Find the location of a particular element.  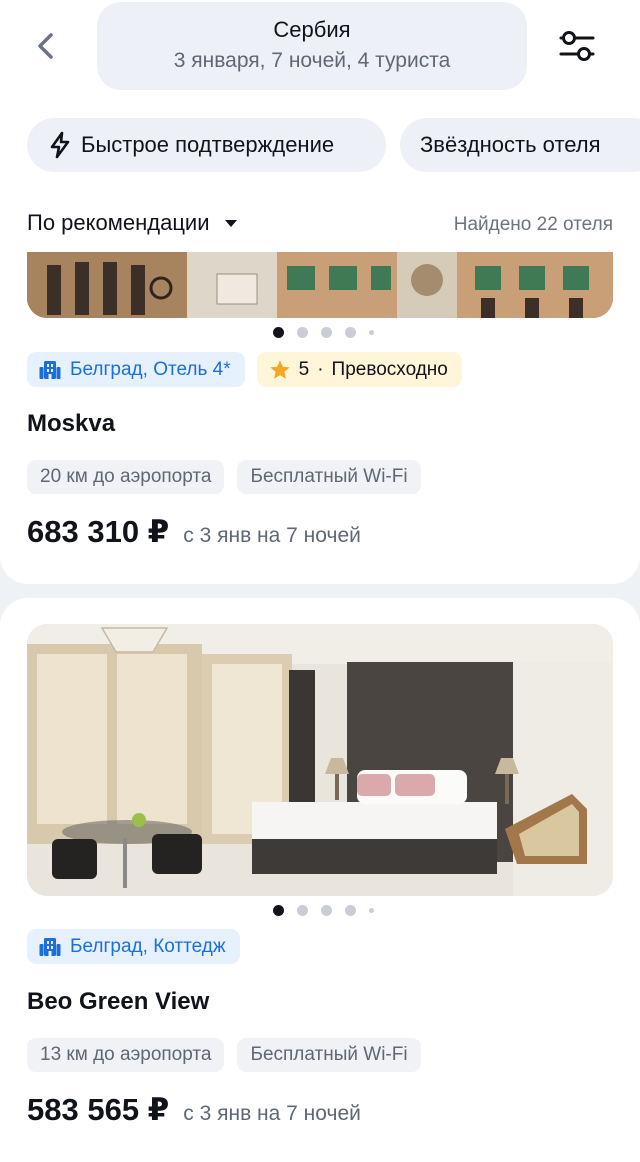

hotel-price: 583 565 ₽ is located at coordinates (98, 1109).